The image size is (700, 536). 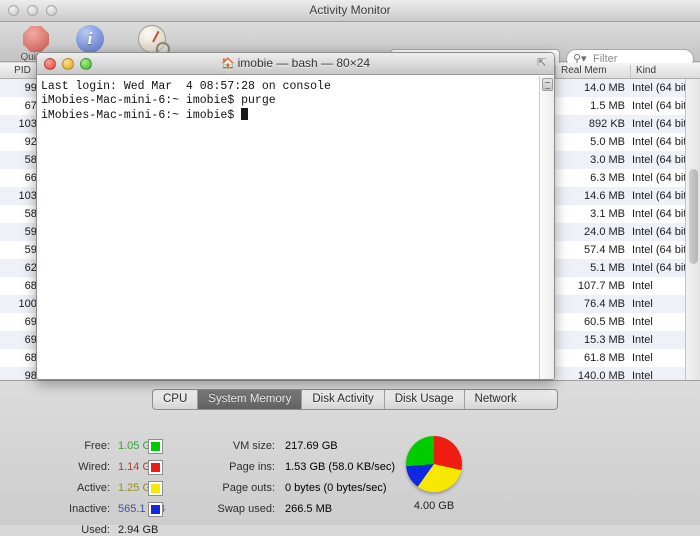 What do you see at coordinates (155, 446) in the screenshot?
I see `free-color-swatch` at bounding box center [155, 446].